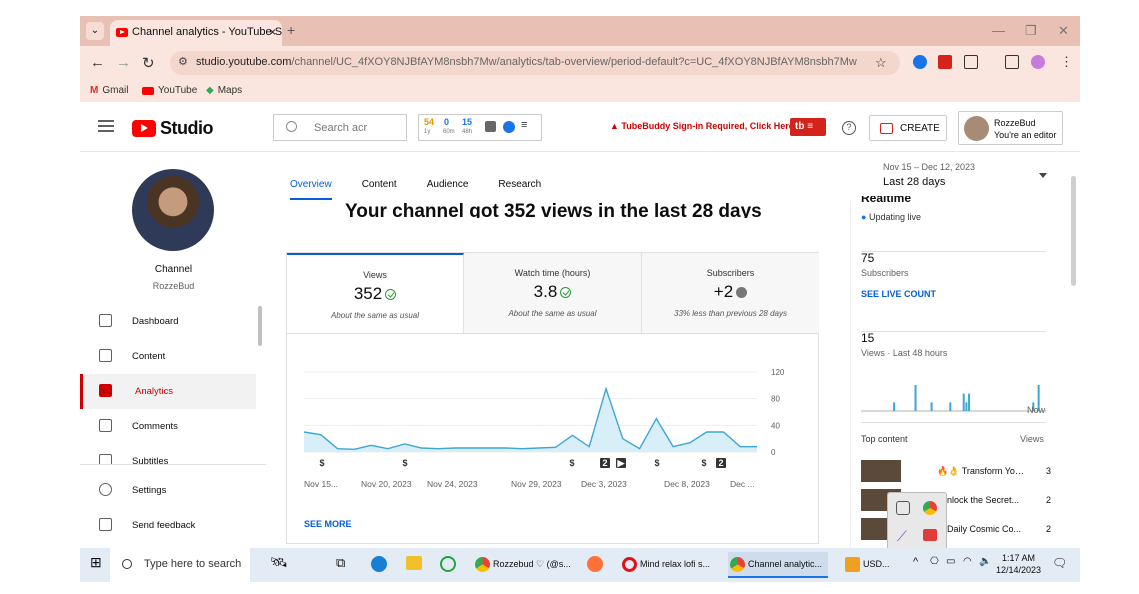 The image size is (1139, 594). Describe the element at coordinates (168, 321) in the screenshot. I see `sidebar-item-dashboard: Dashboard` at that location.